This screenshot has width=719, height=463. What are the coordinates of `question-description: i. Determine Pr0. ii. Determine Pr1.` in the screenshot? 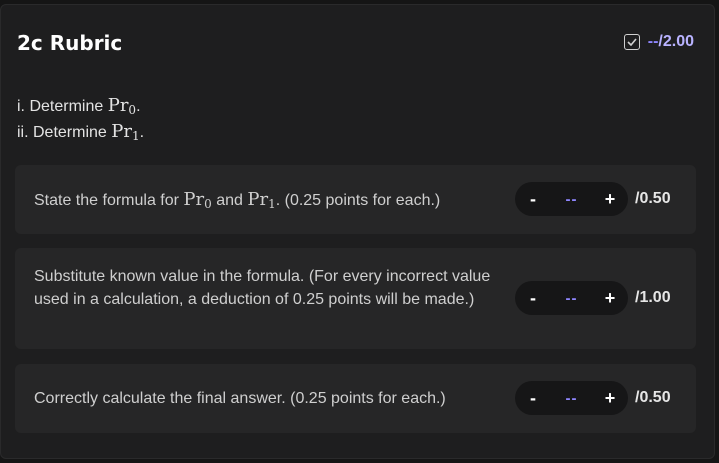 It's located at (80, 121).